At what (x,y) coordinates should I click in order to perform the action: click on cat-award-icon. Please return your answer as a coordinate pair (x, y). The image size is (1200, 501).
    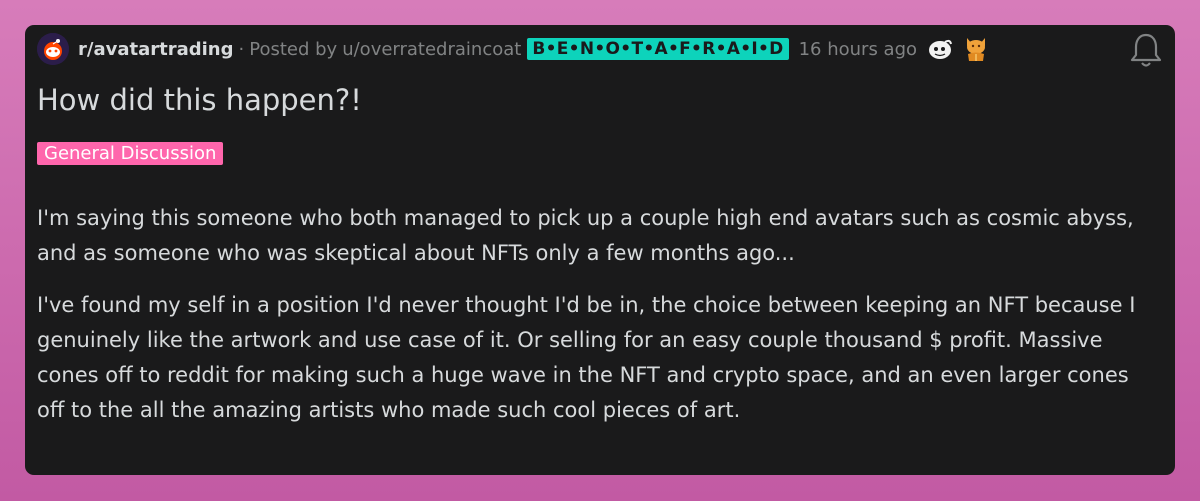
    Looking at the image, I should click on (976, 49).